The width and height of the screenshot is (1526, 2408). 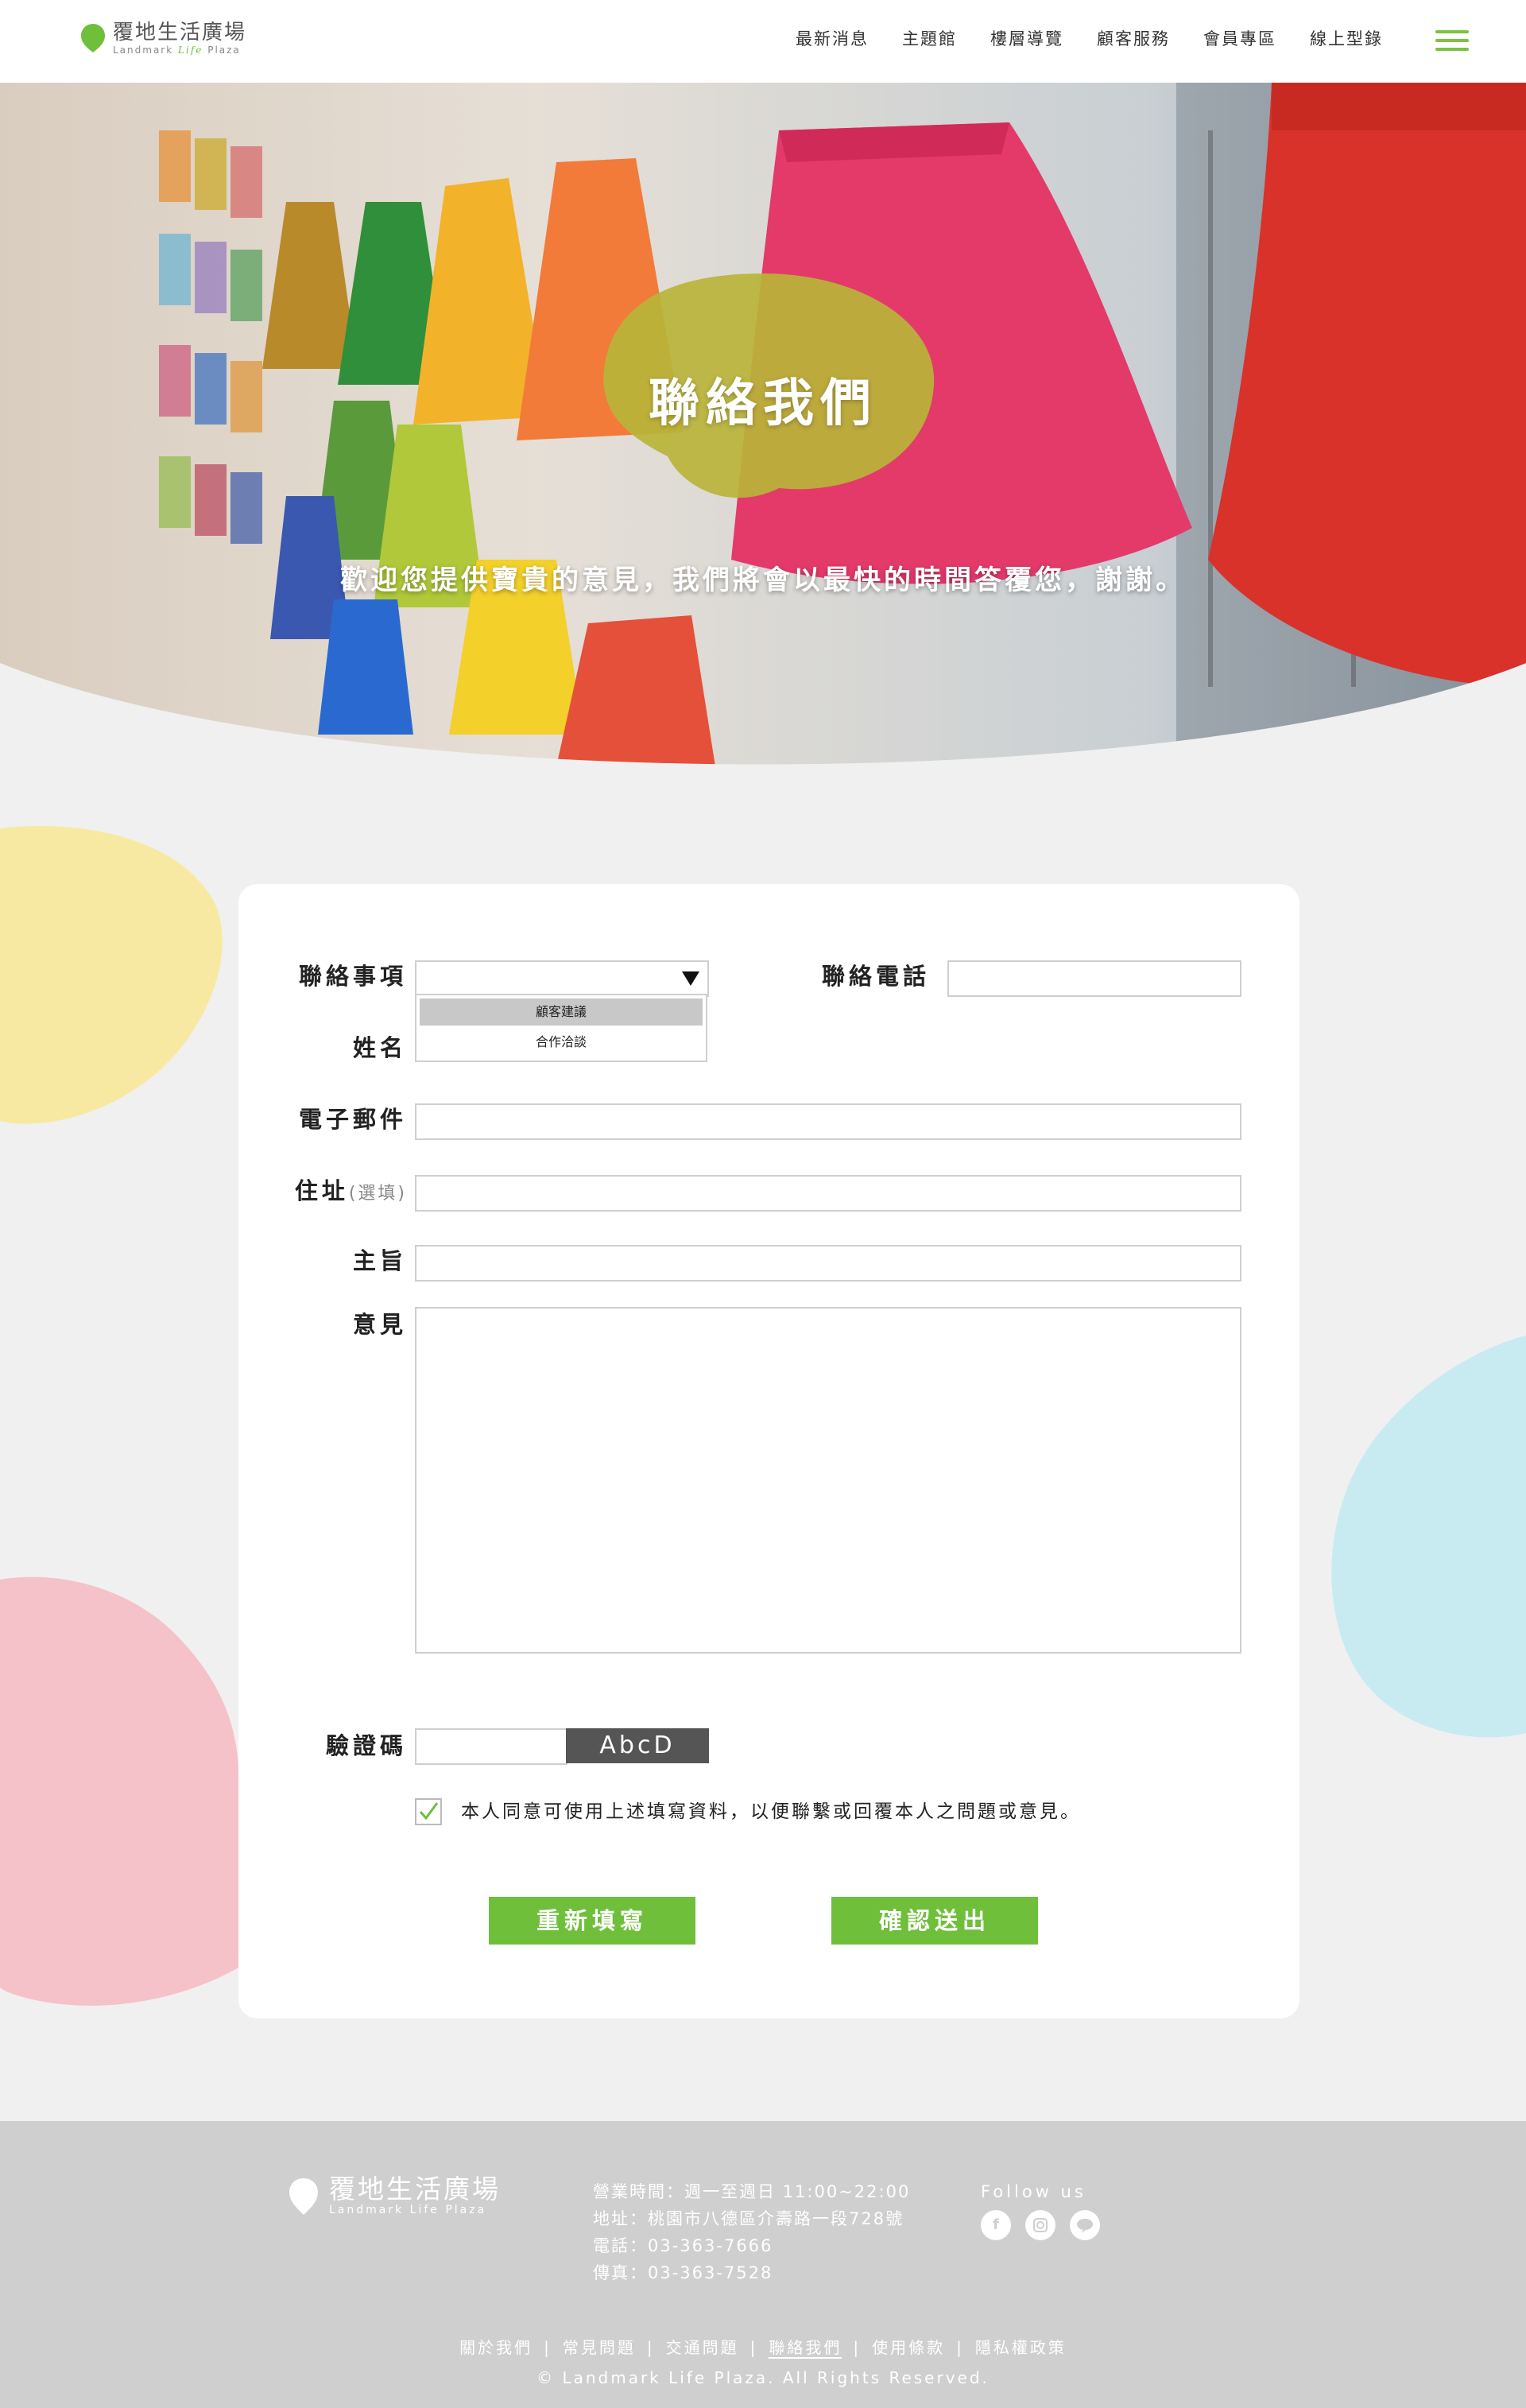 What do you see at coordinates (828, 1480) in the screenshot?
I see `opinion-textarea` at bounding box center [828, 1480].